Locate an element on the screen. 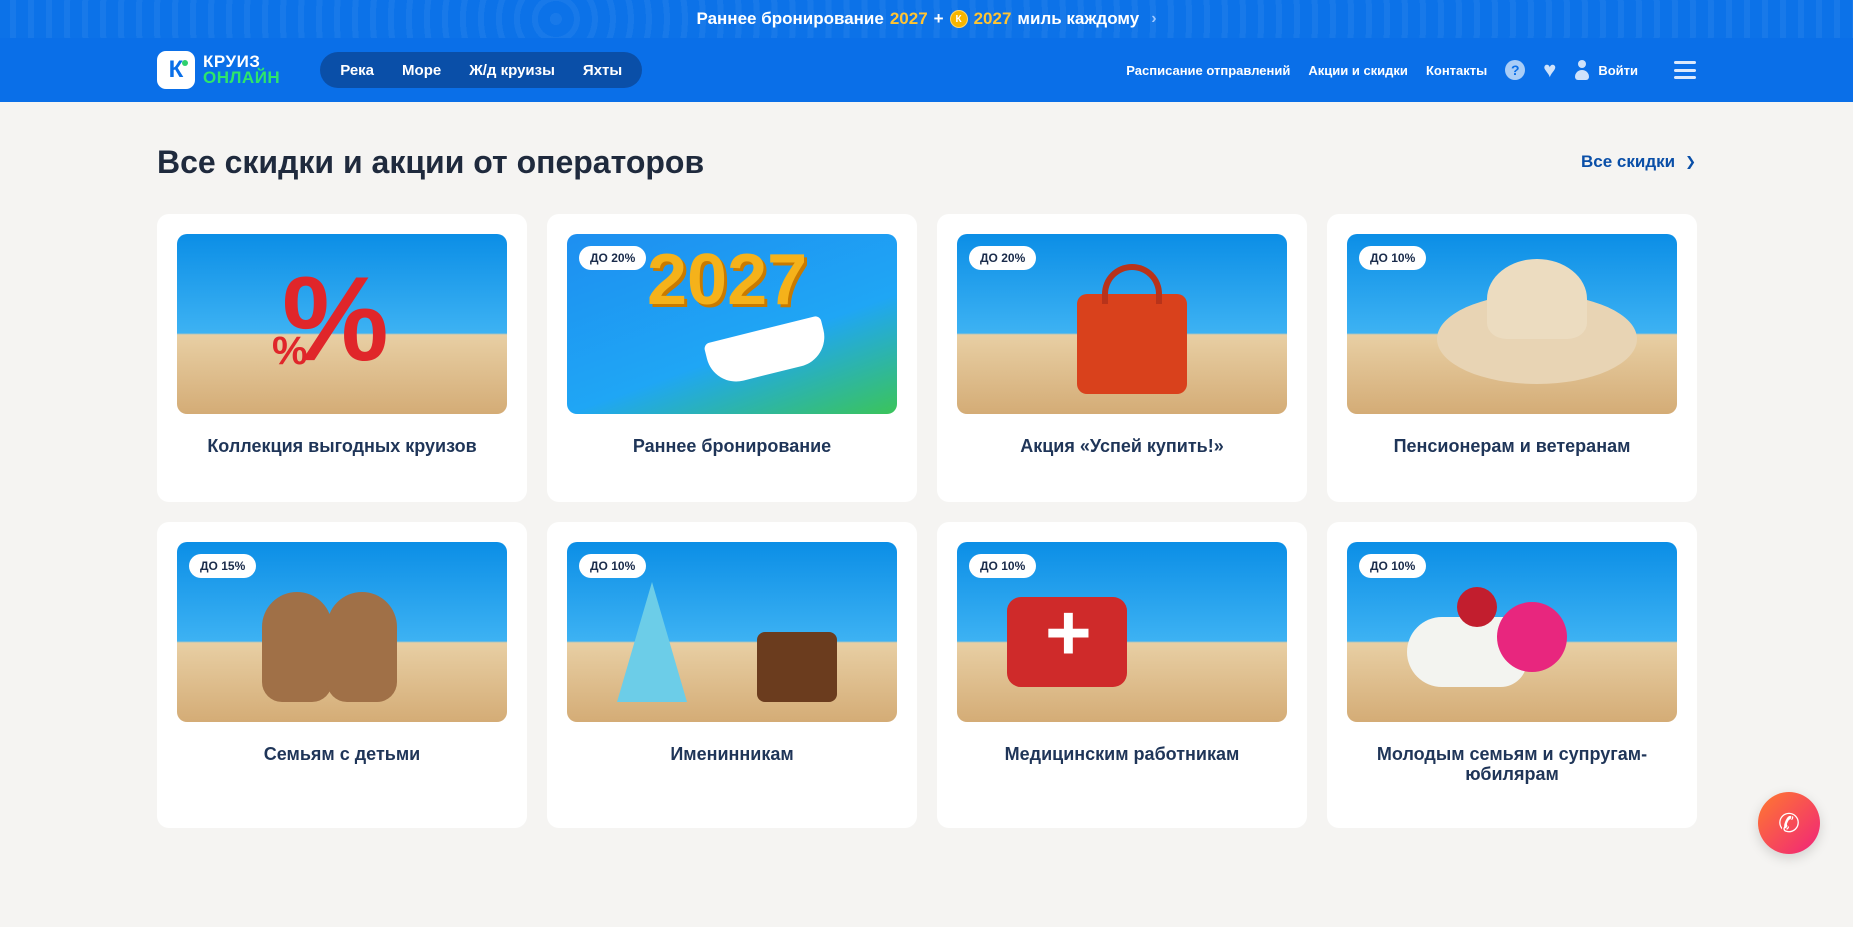 Image resolution: width=1853 pixels, height=927 pixels. deal-title: Пенсионерам и ветеранам is located at coordinates (1512, 446).